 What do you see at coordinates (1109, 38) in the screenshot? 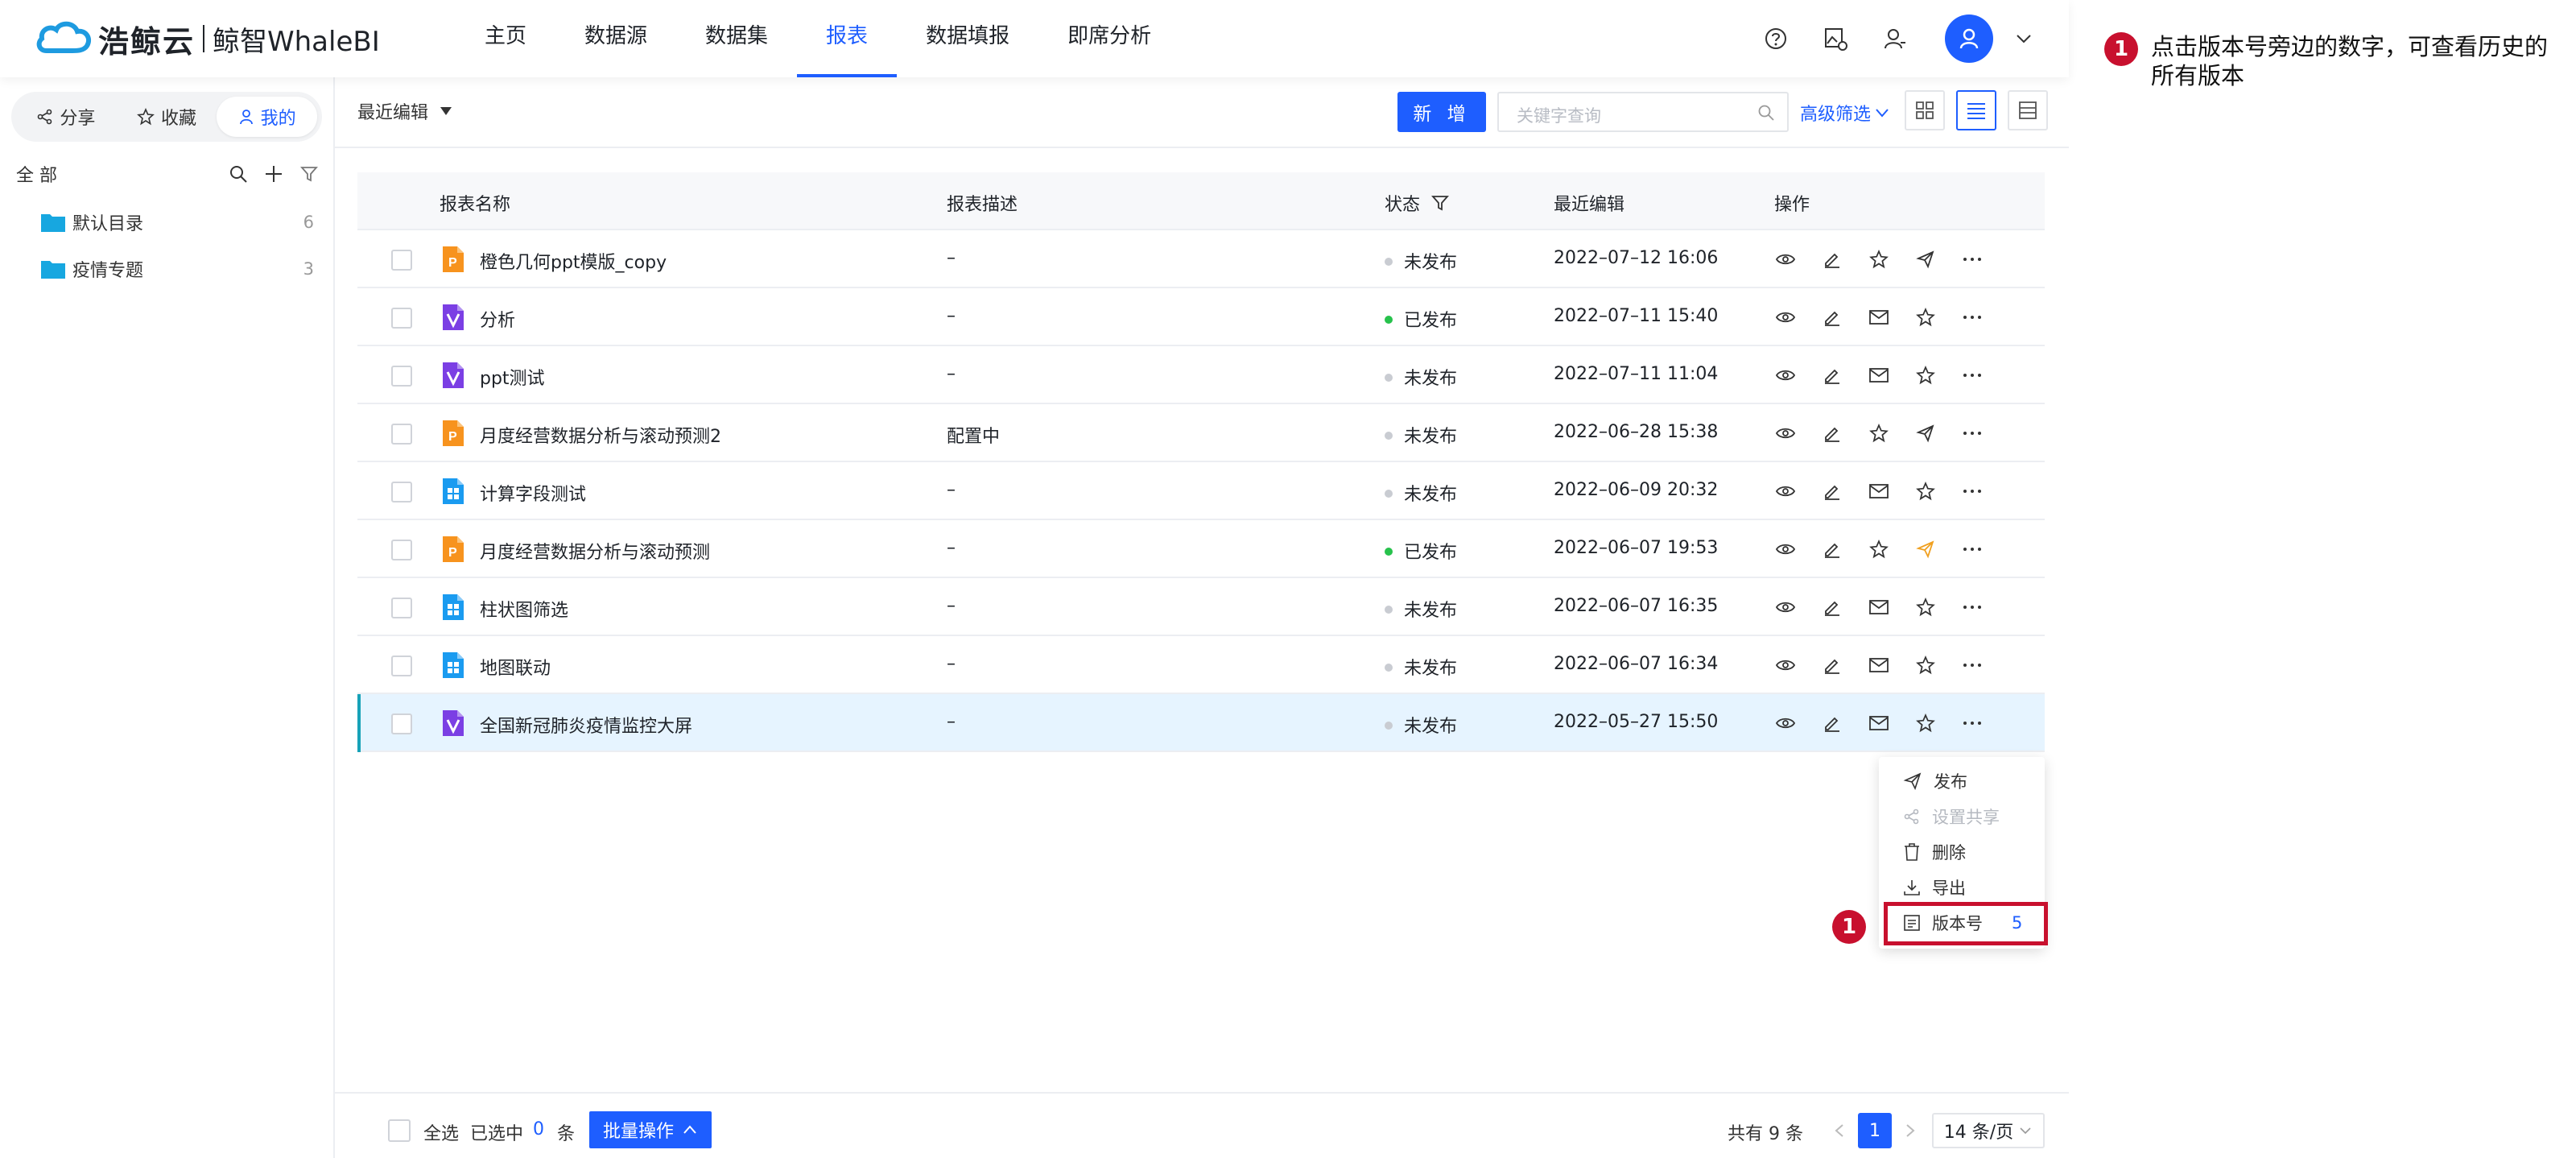
I see `nav-adhoc-analysis: 即席分析` at bounding box center [1109, 38].